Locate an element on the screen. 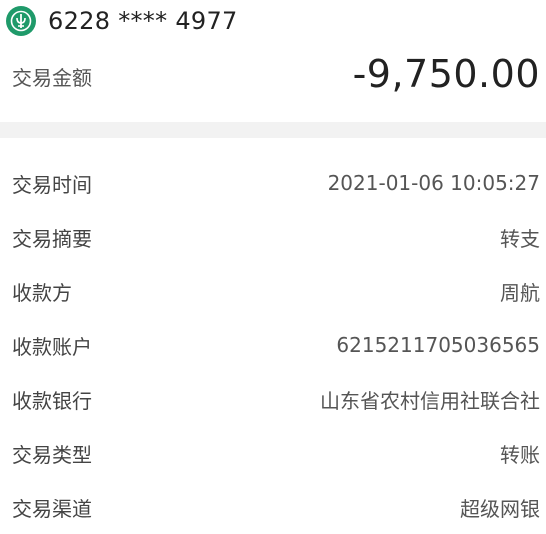 The height and width of the screenshot is (534, 546). detail-value: 转账 is located at coordinates (520, 454).